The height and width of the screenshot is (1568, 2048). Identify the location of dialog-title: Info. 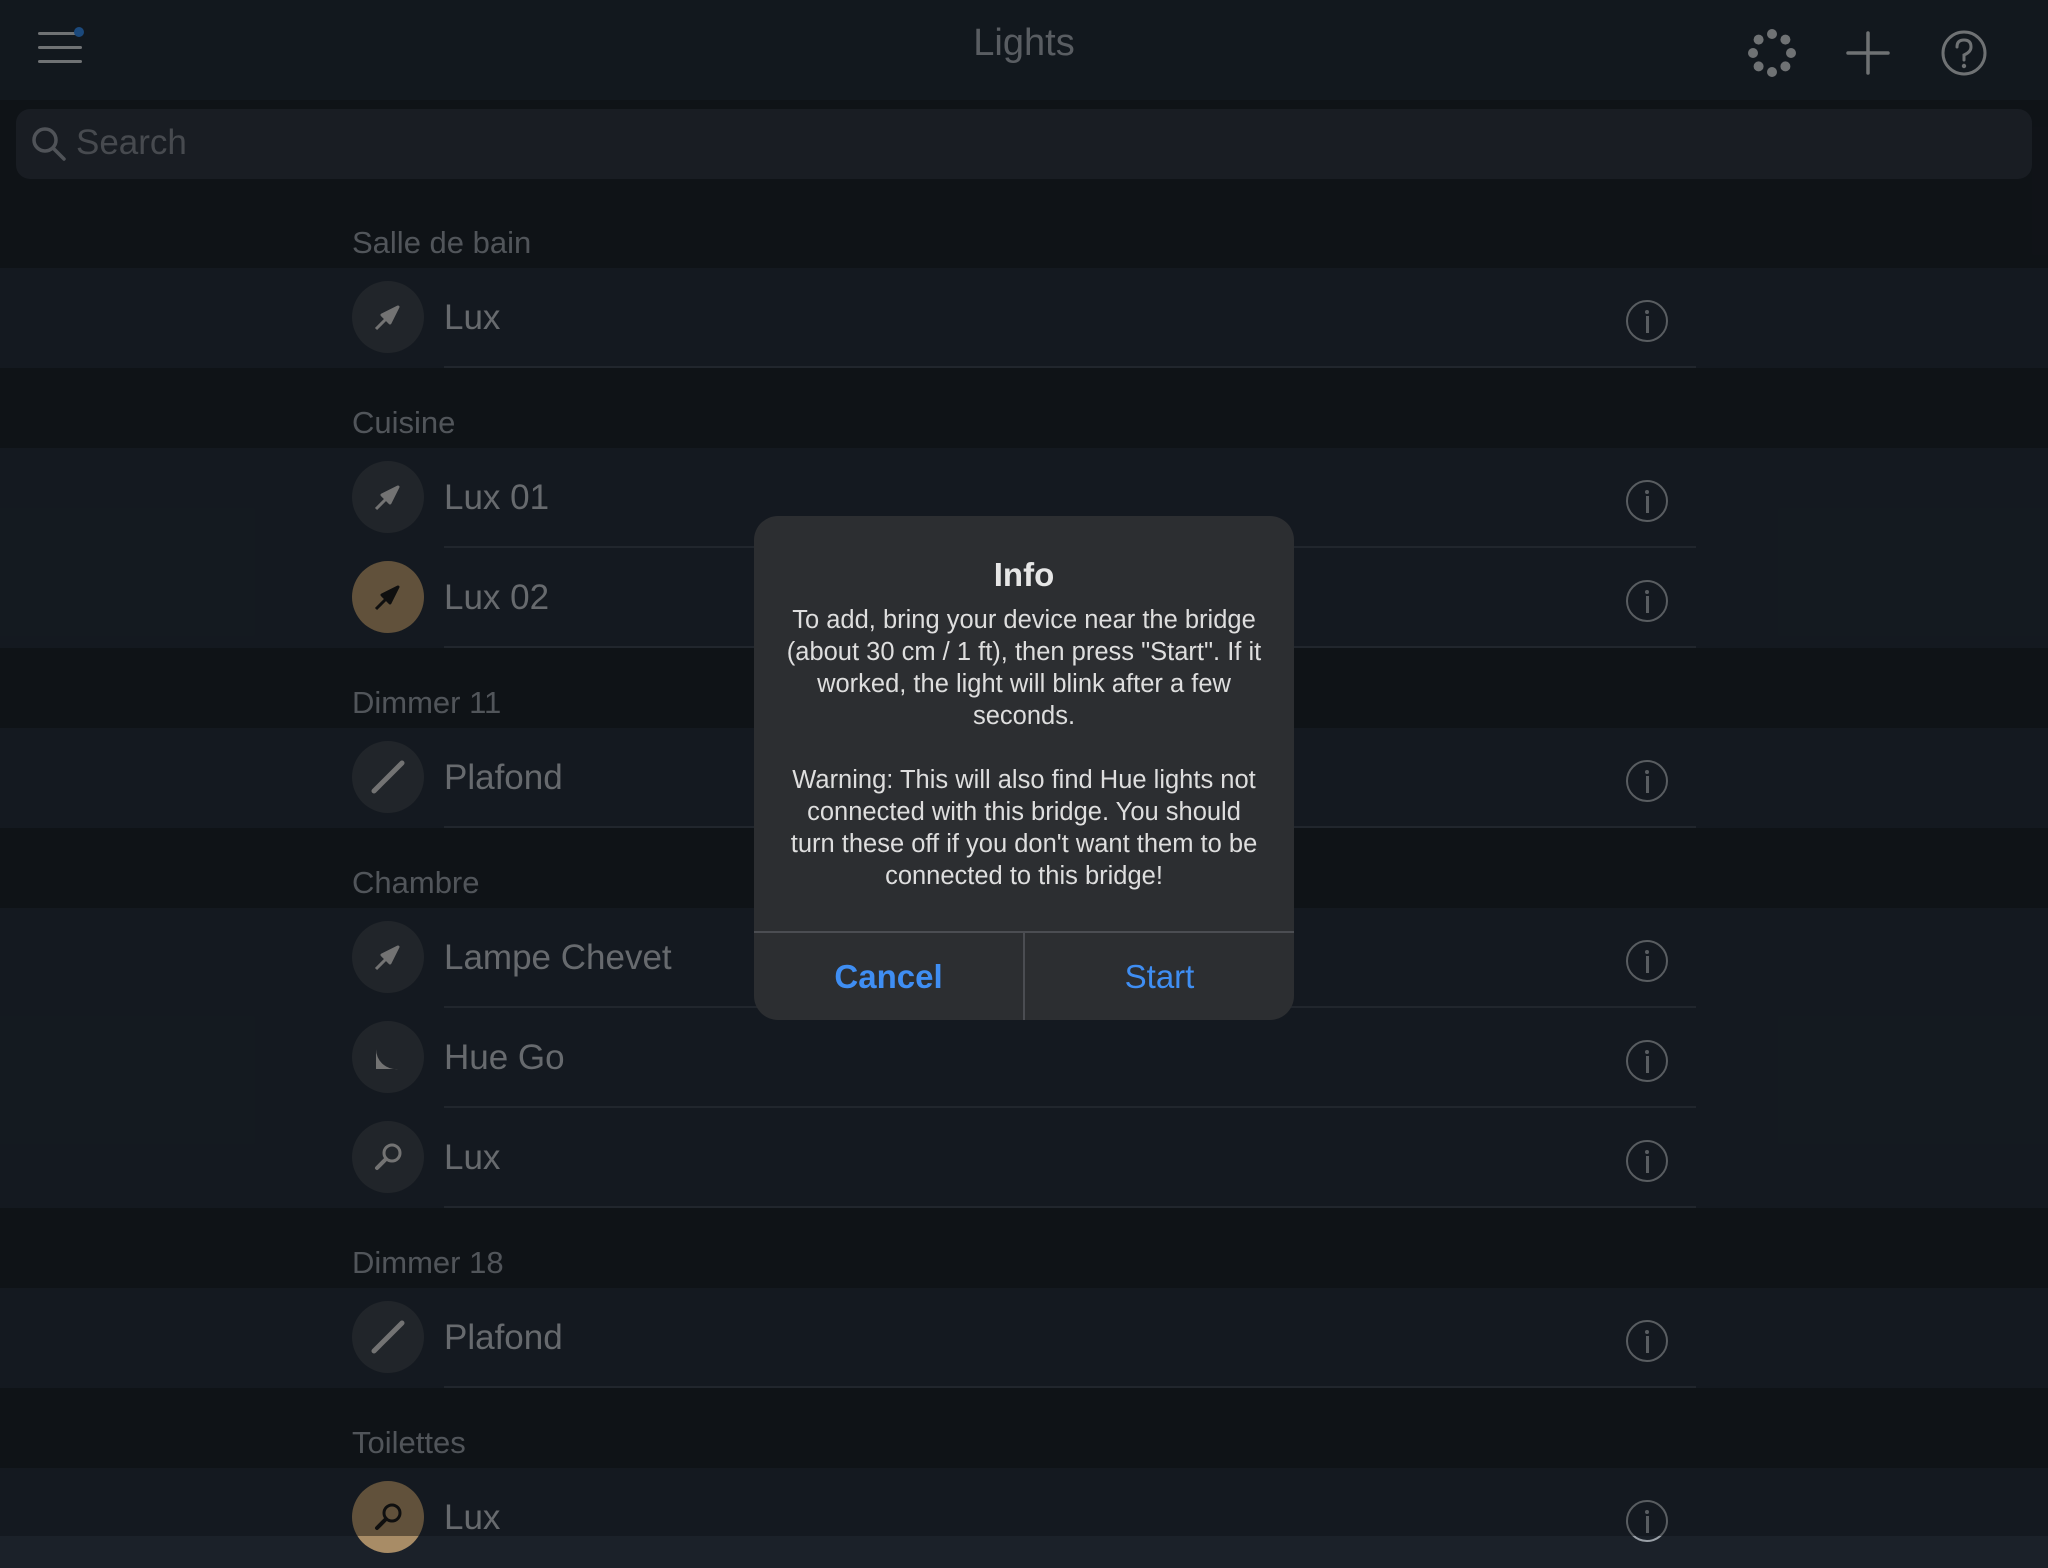
(1024, 574).